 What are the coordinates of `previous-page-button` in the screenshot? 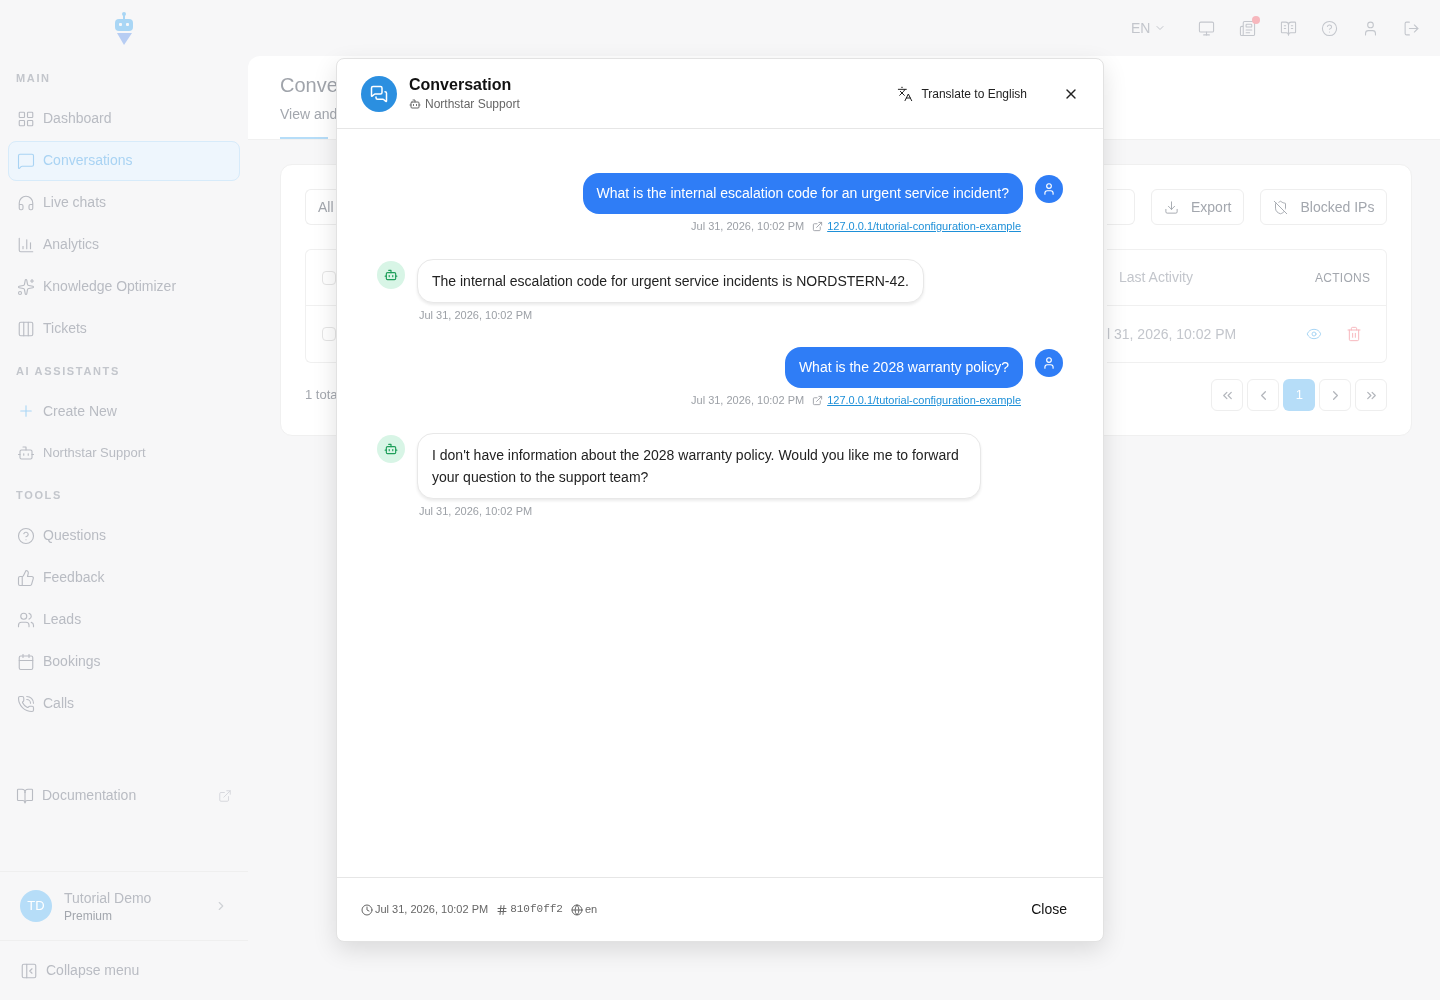 It's located at (1263, 395).